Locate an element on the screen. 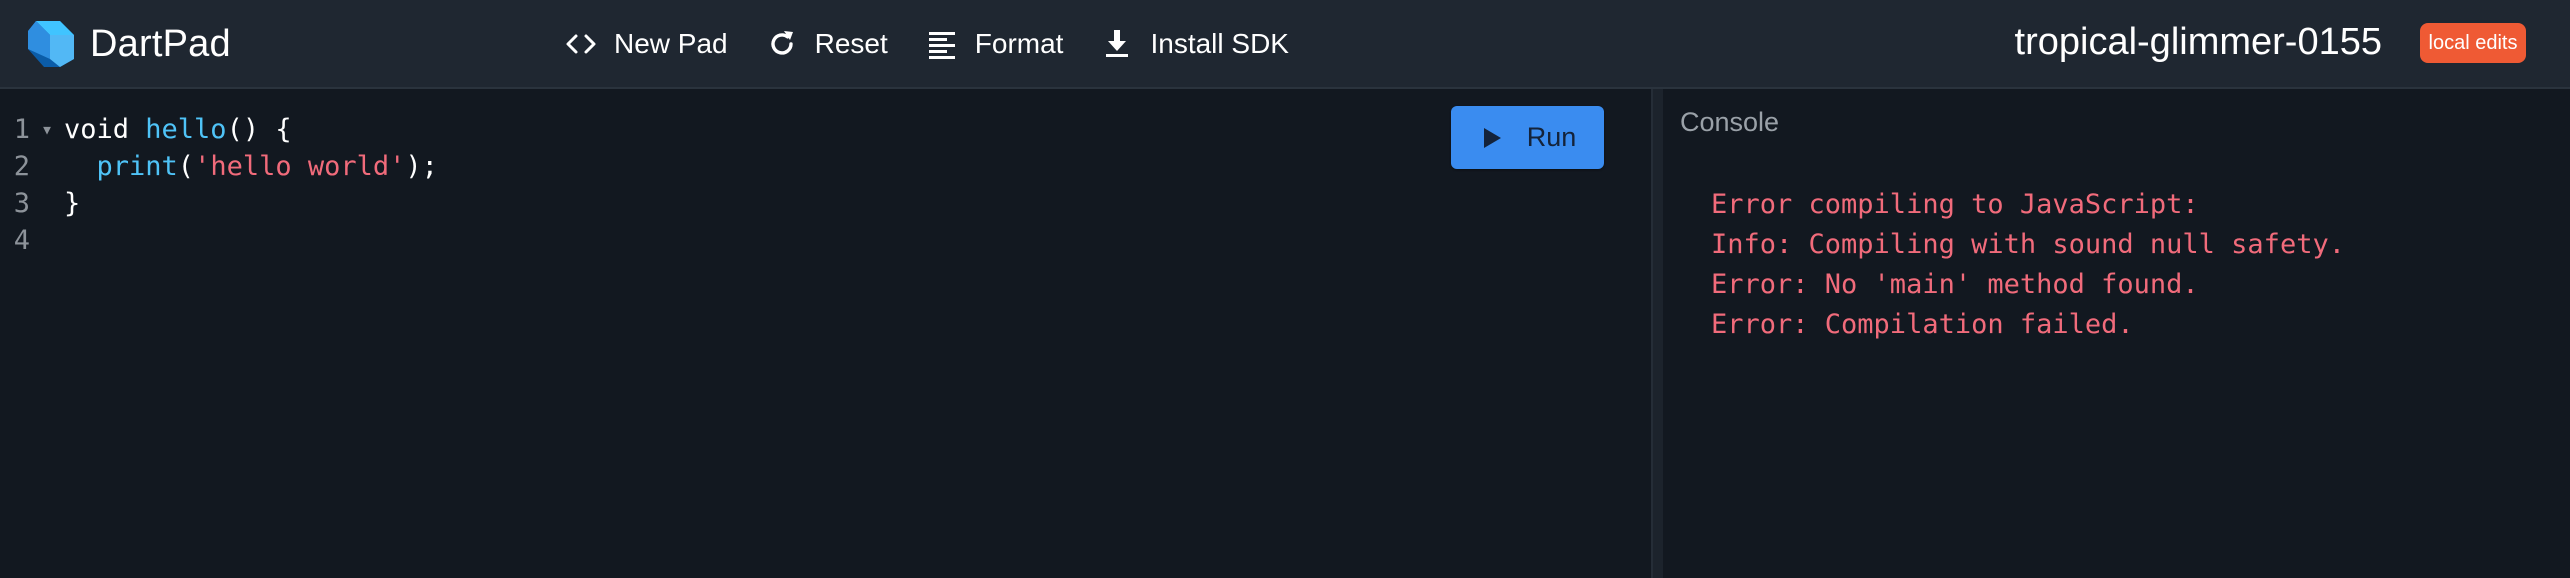 Image resolution: width=2570 pixels, height=578 pixels. local-edits-badge: local edits is located at coordinates (2473, 43).